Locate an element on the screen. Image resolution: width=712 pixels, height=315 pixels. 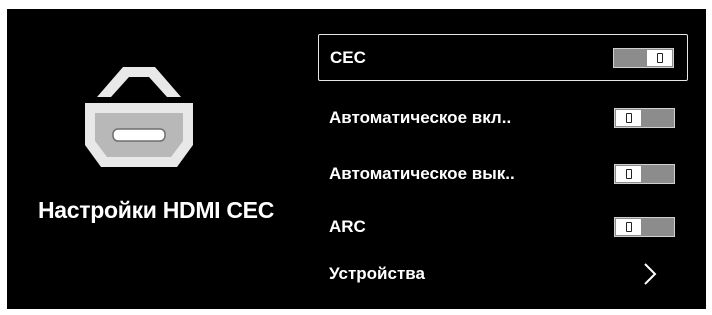
arc-toggle is located at coordinates (644, 226).